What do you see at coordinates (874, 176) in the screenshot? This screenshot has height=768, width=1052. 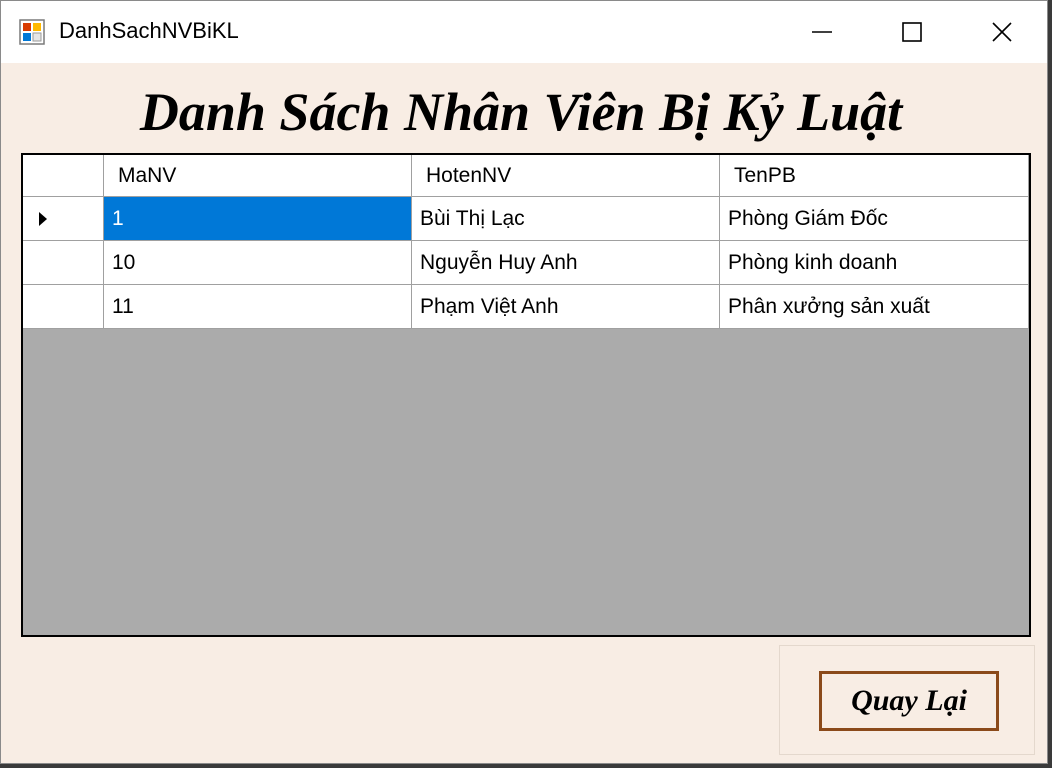 I see `column-header-tenpb: TenPB` at bounding box center [874, 176].